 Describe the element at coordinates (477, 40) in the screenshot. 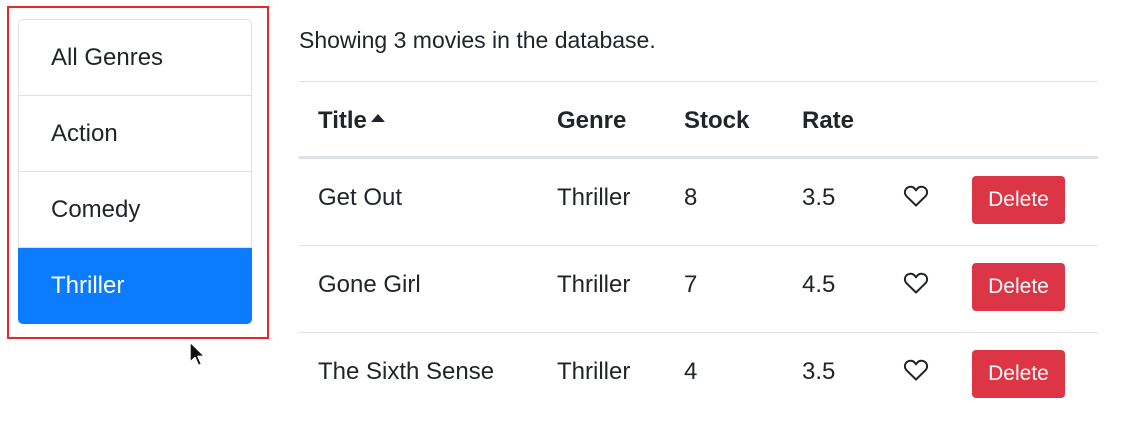

I see `movie-count-summary: Showing 3 movies in the database.` at that location.